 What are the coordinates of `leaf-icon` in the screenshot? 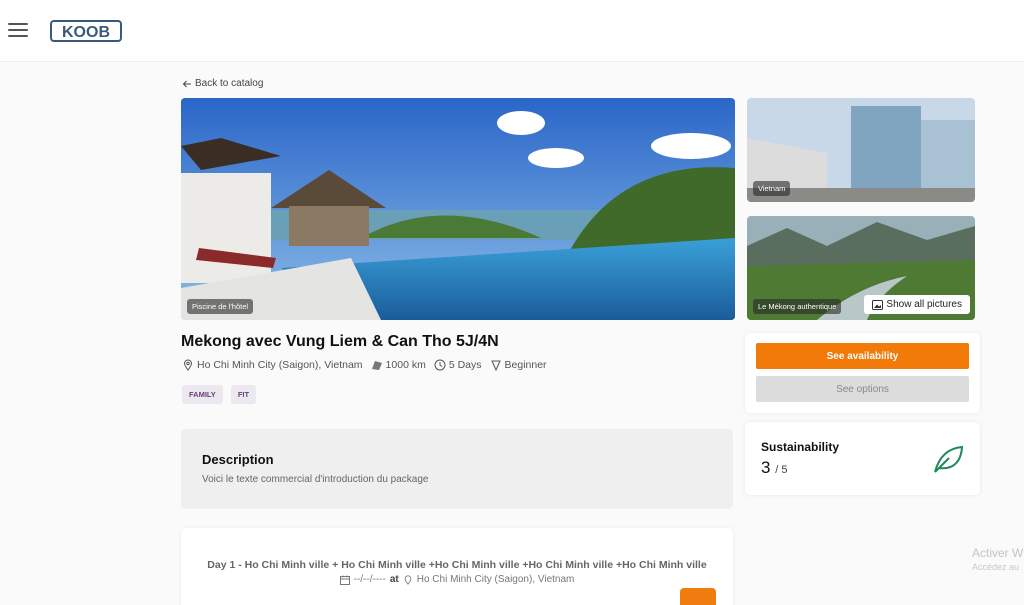 It's located at (949, 459).